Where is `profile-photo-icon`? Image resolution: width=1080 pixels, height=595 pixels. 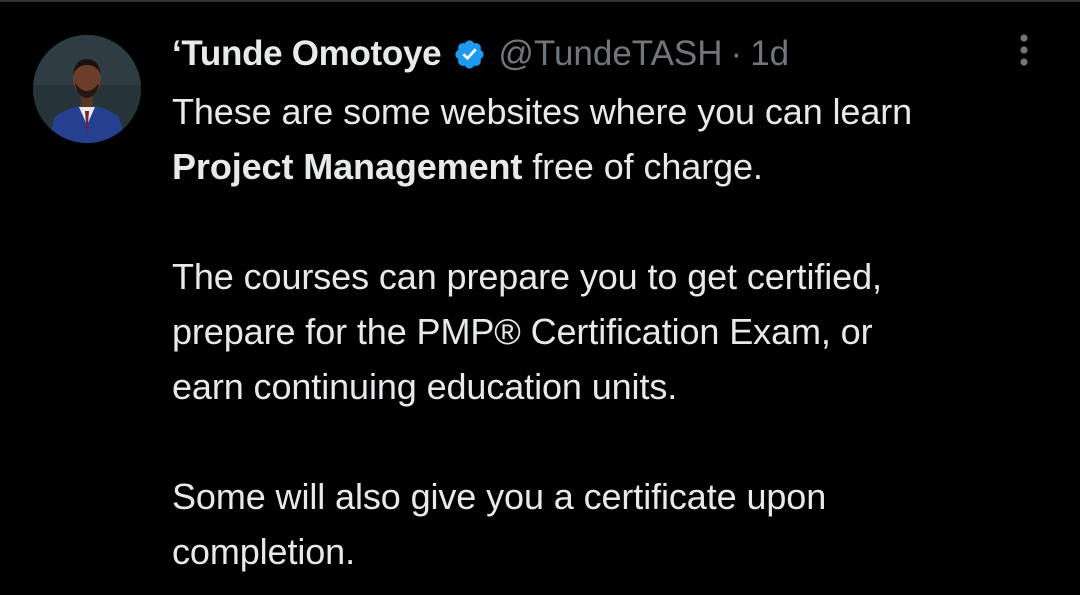
profile-photo-icon is located at coordinates (87, 89).